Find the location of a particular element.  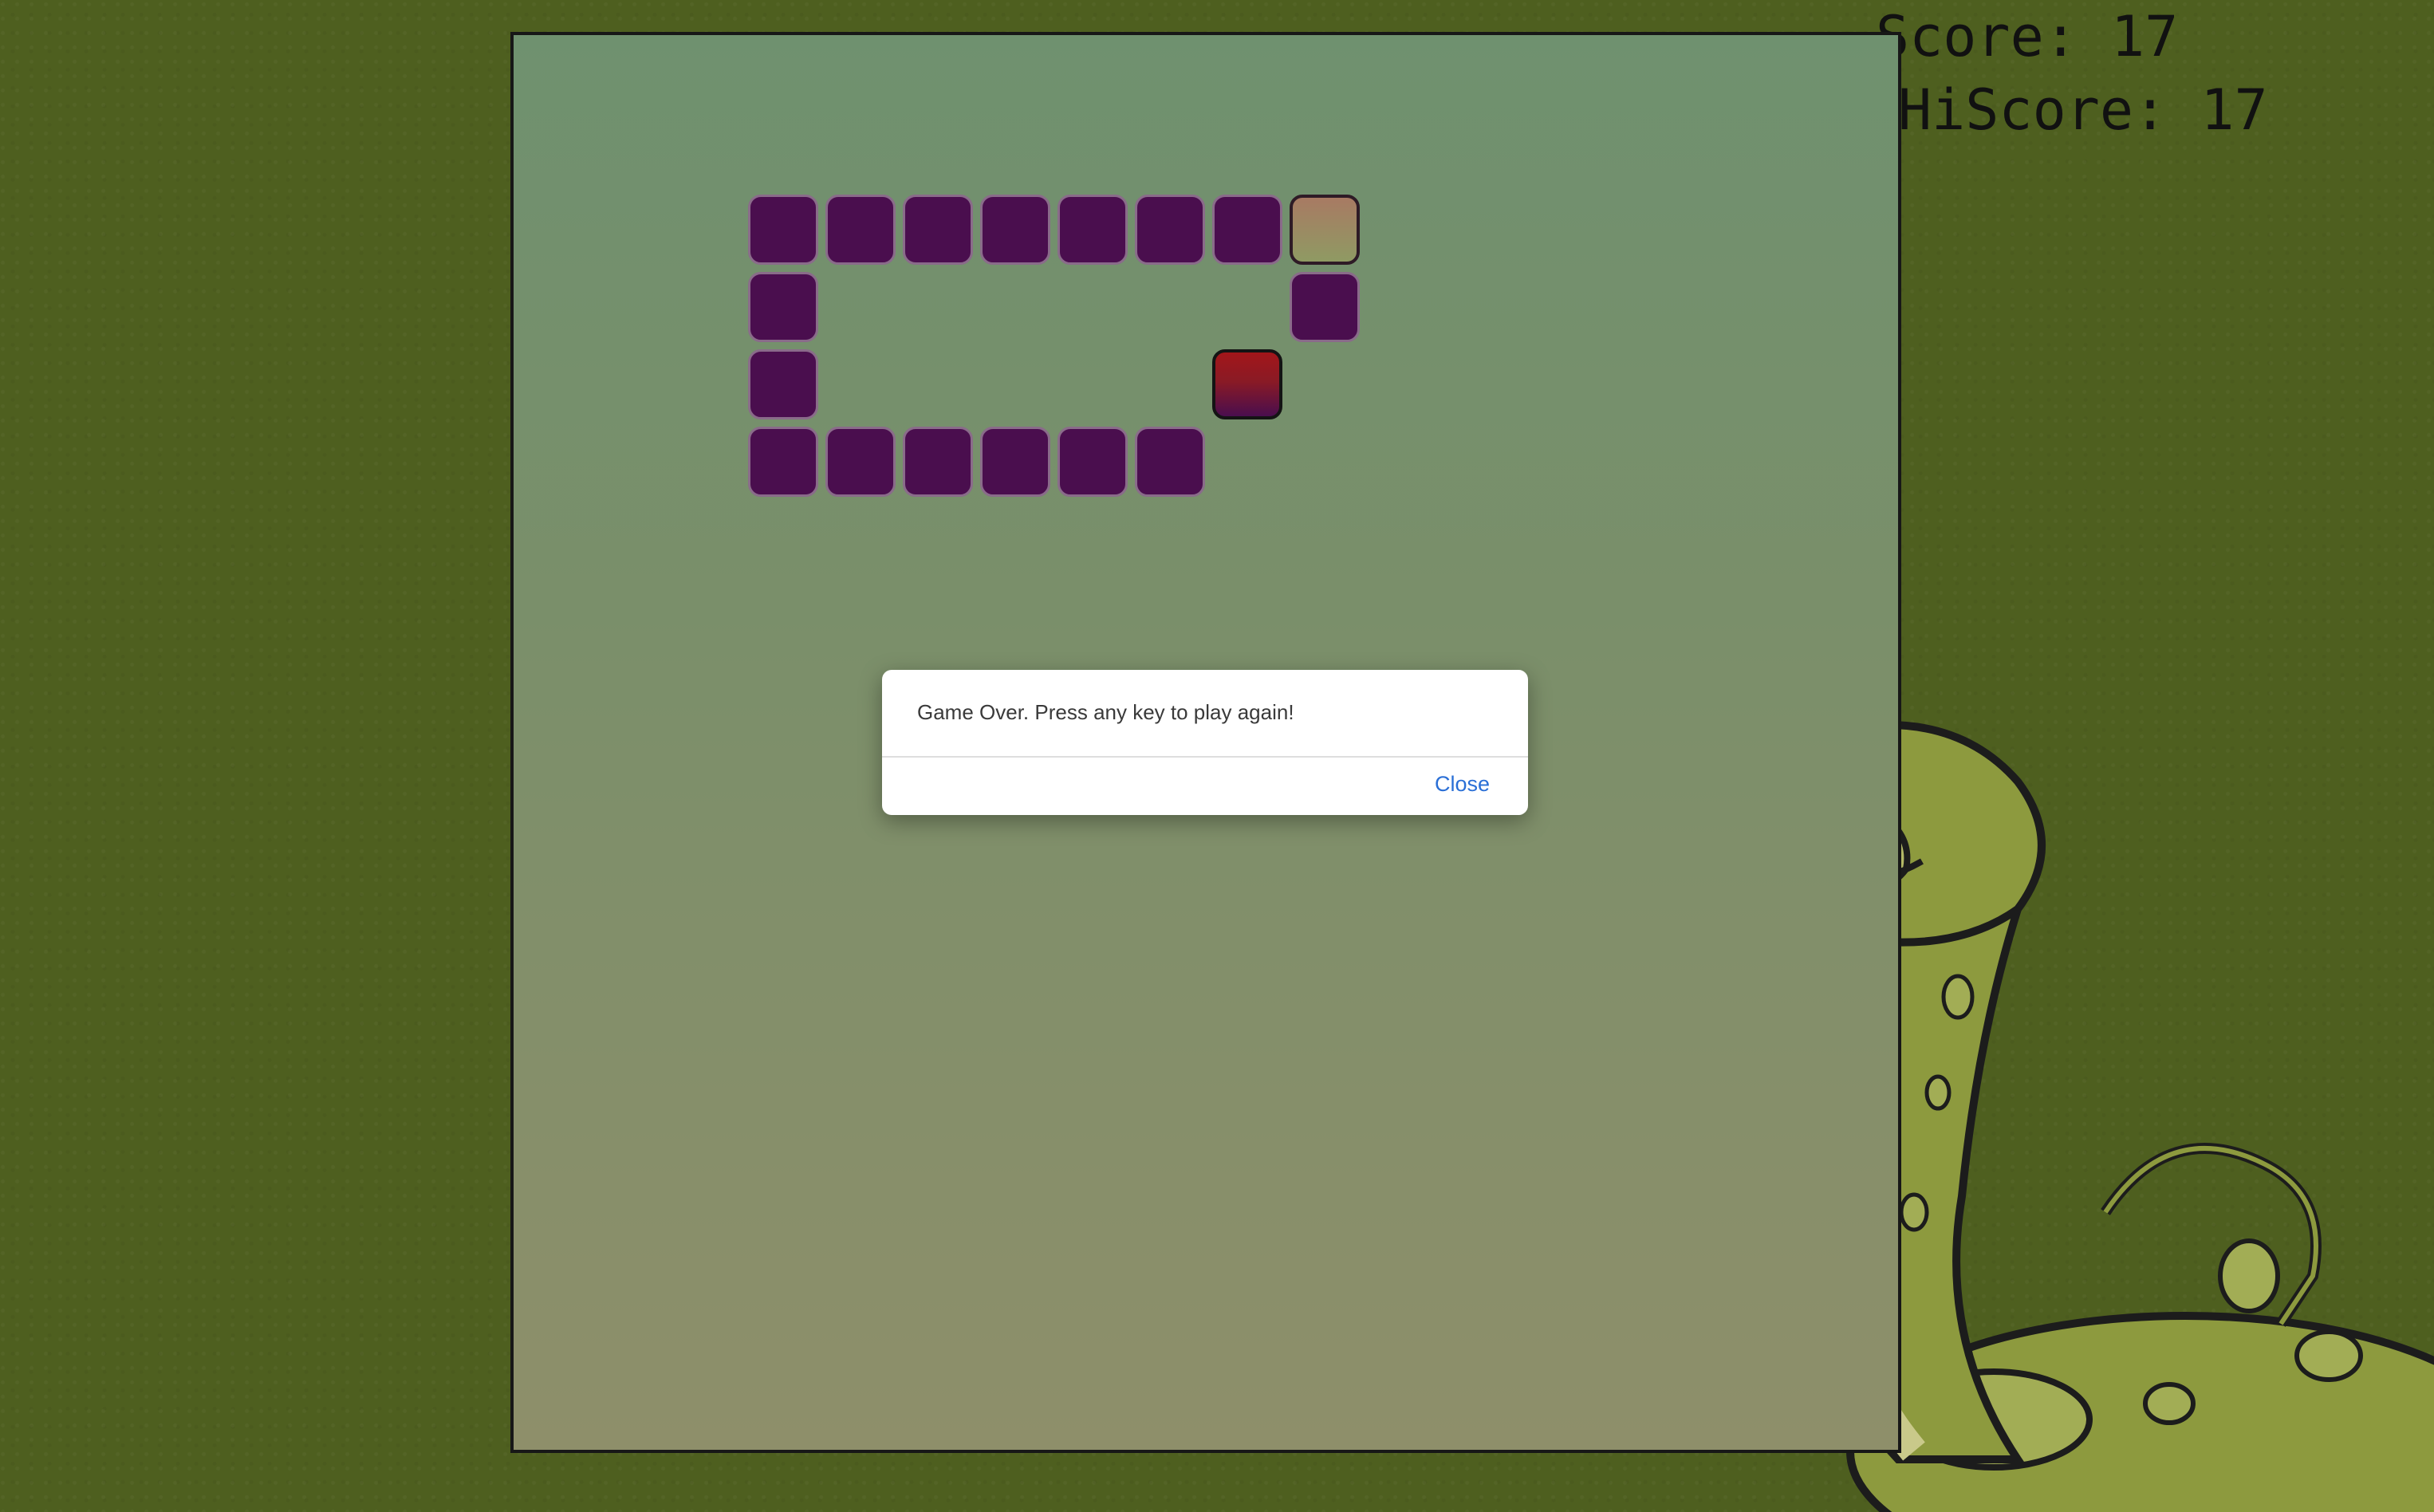

scoreboard: Score: 17 HiScore: 17 is located at coordinates (2072, 73).